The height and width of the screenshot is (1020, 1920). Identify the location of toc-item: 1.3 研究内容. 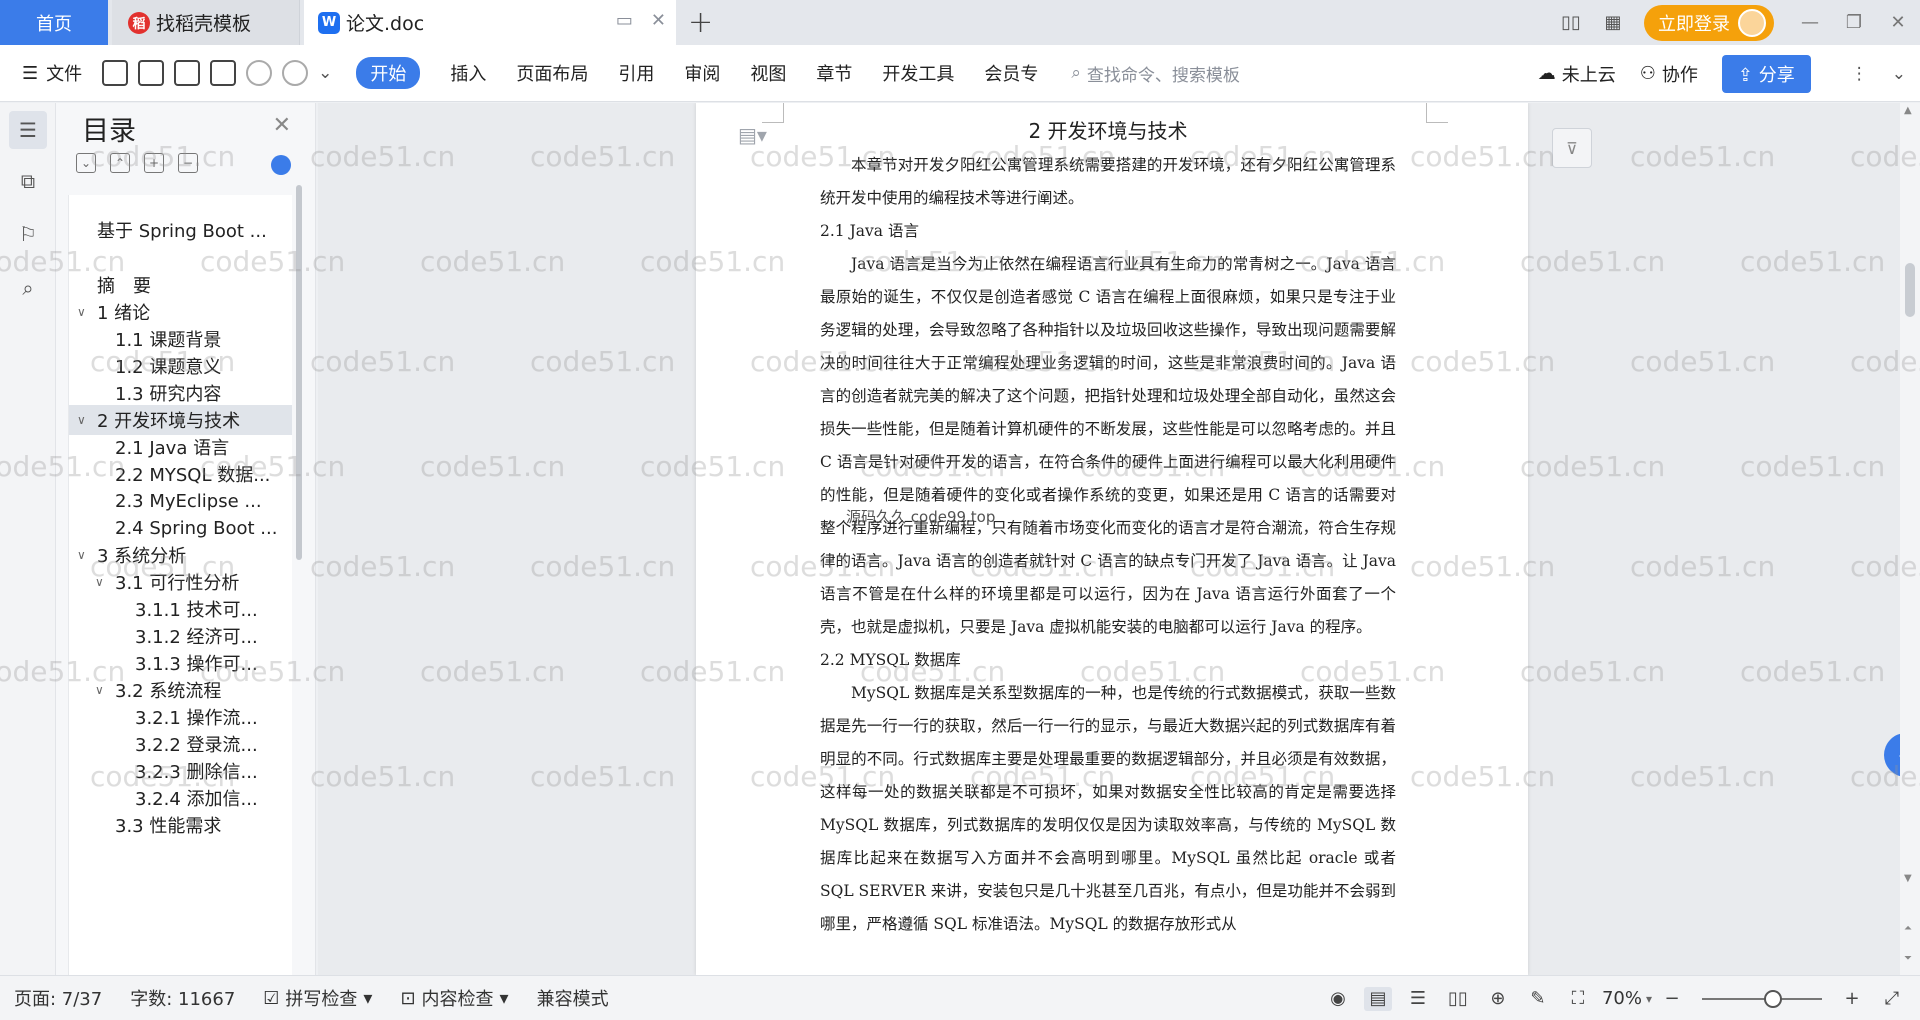
(180, 393).